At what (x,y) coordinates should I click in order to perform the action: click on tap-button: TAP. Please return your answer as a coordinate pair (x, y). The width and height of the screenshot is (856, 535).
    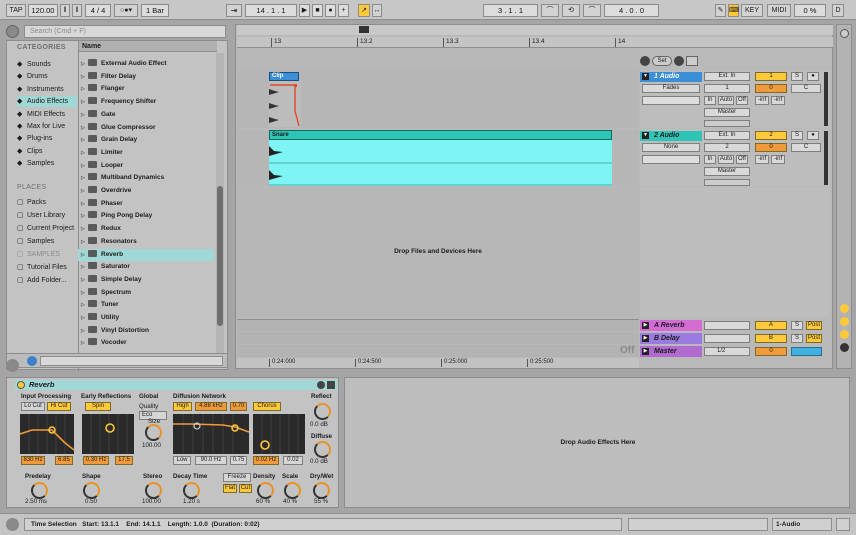
    Looking at the image, I should click on (16, 10).